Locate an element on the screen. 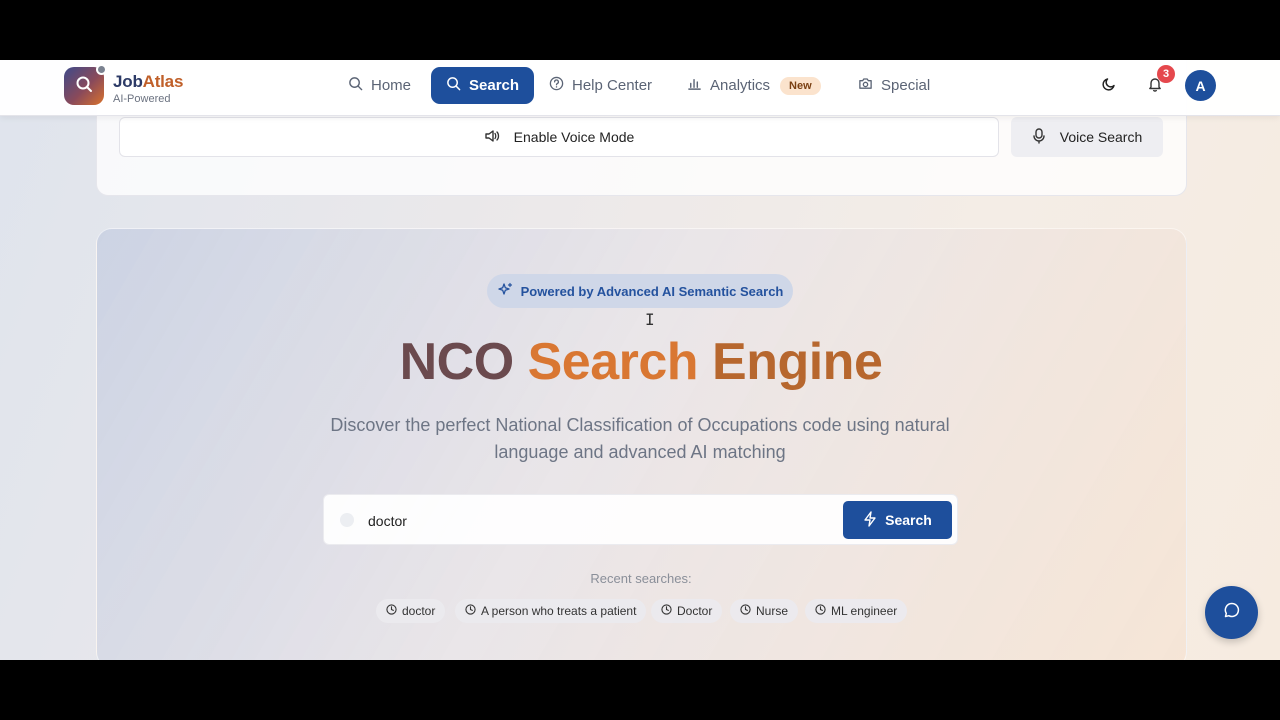 The image size is (1280, 720). microphone-icon is located at coordinates (1039, 137).